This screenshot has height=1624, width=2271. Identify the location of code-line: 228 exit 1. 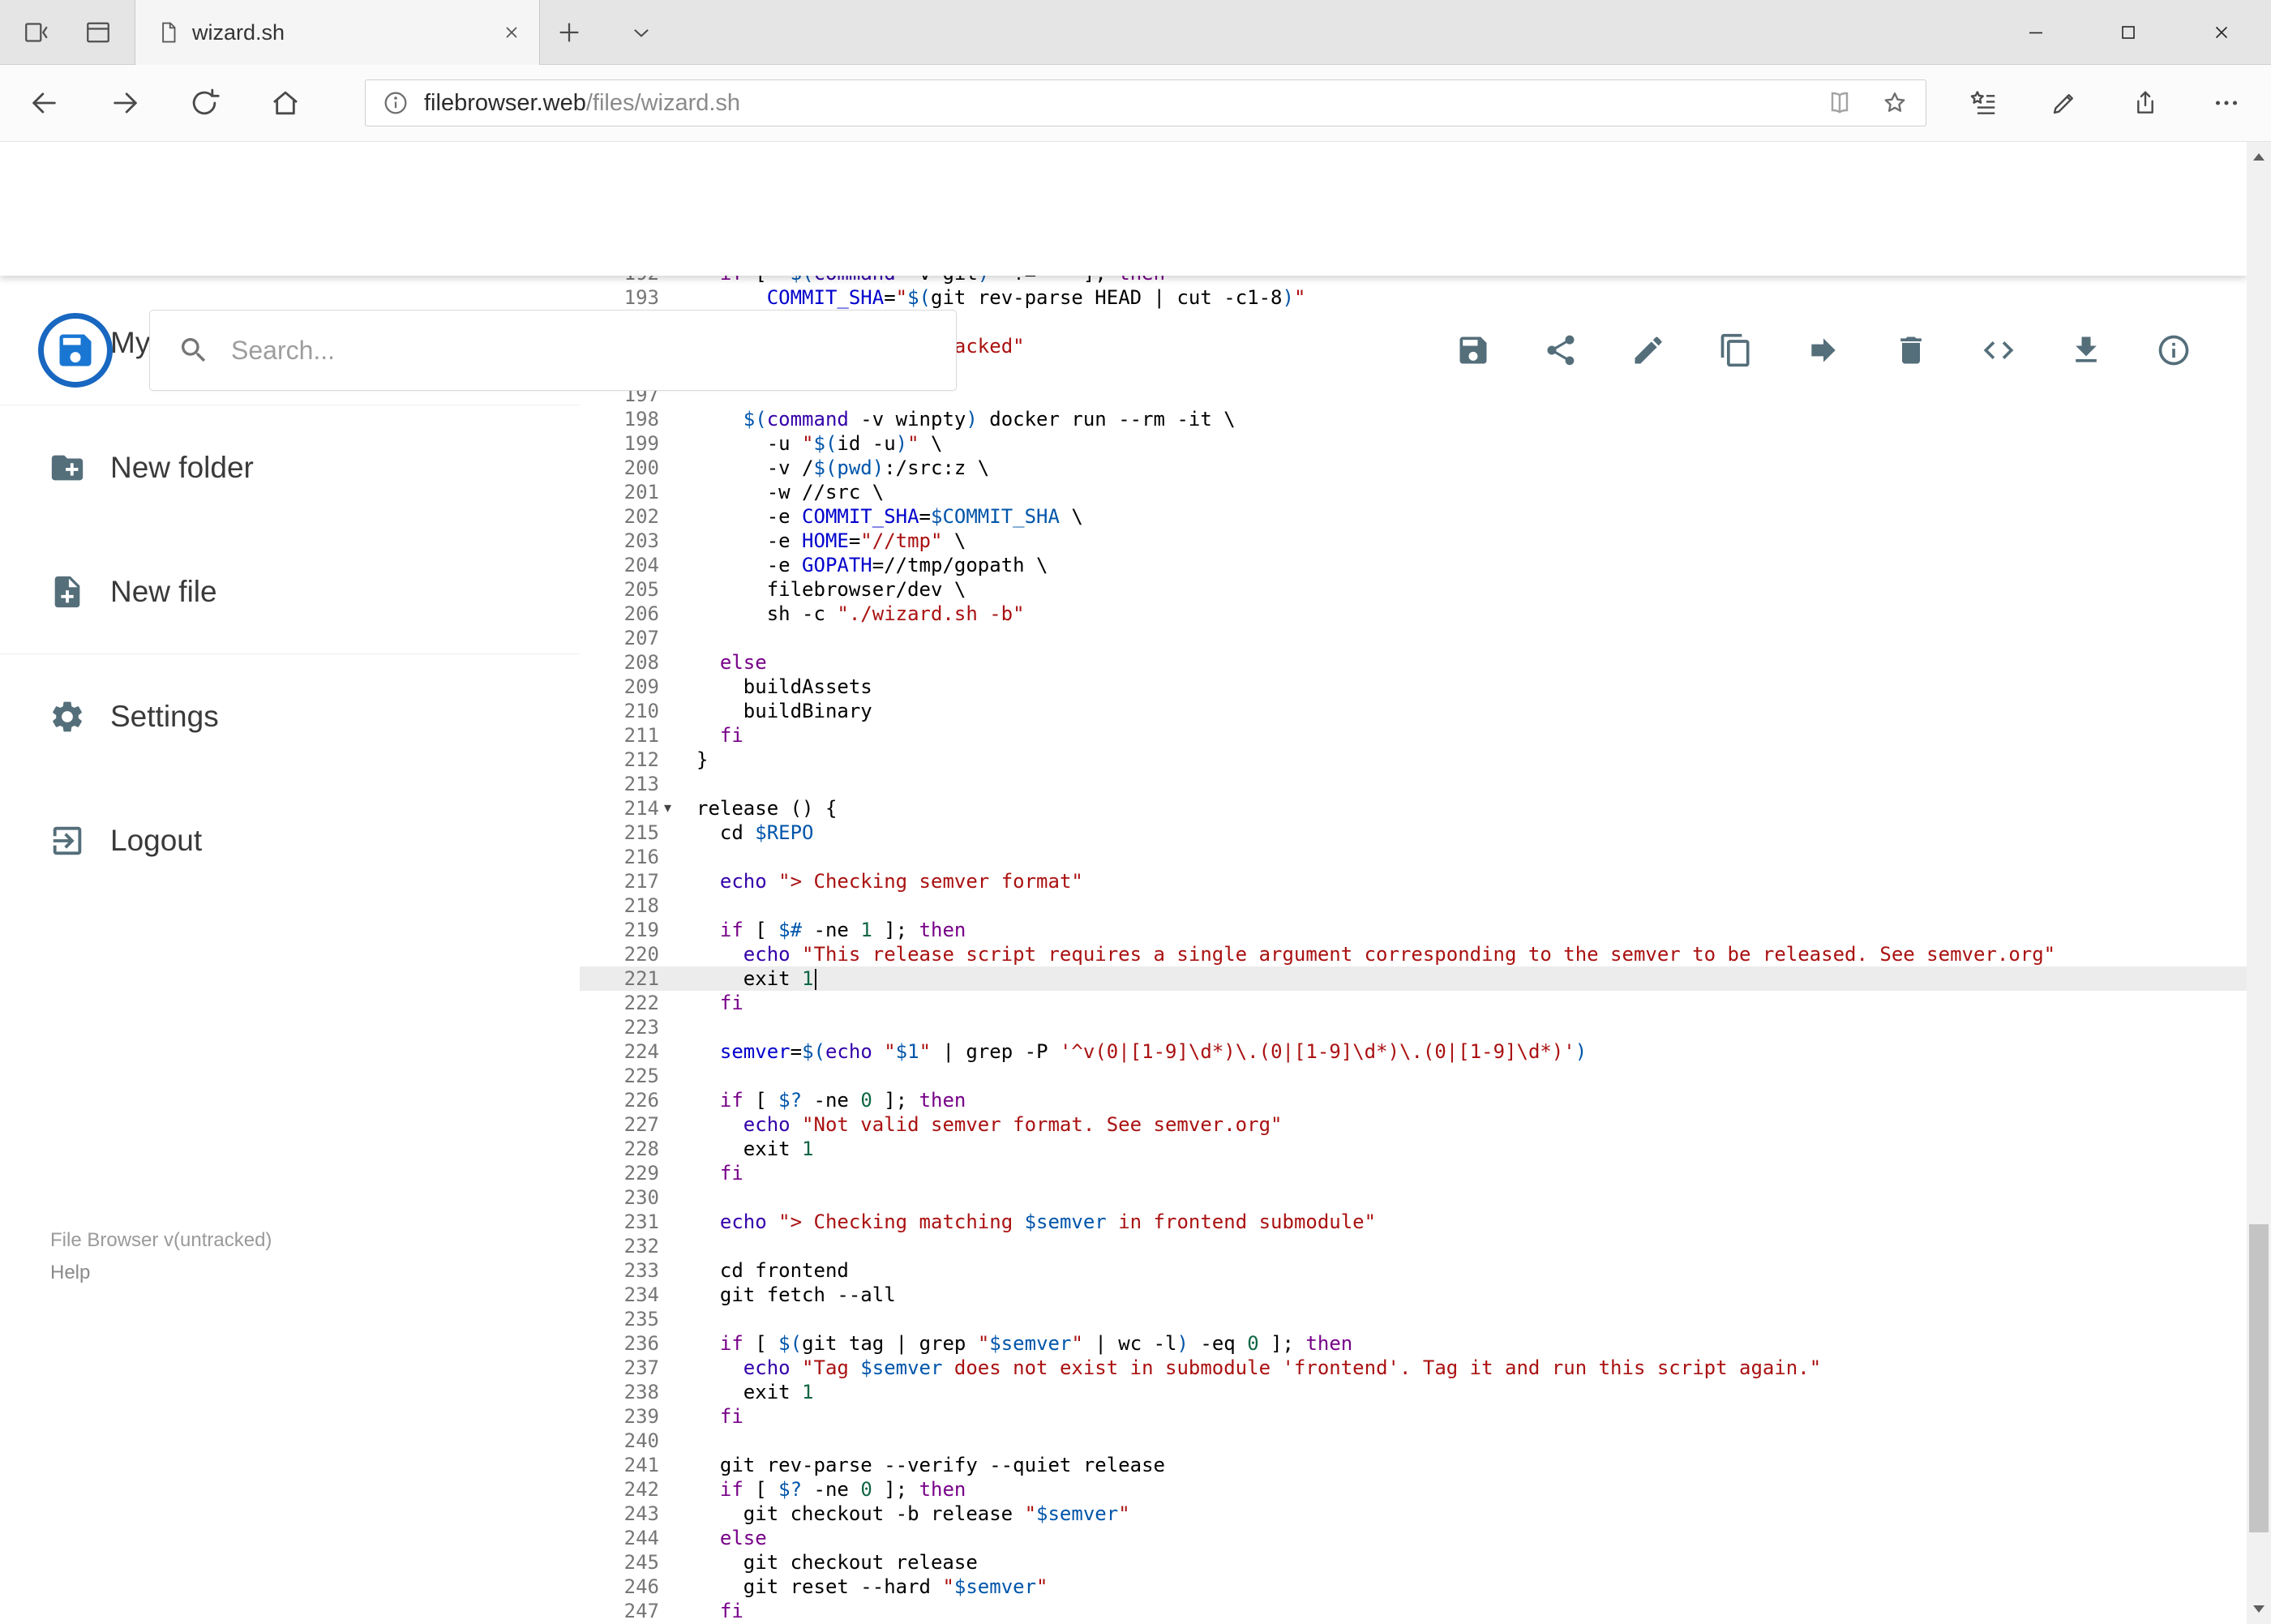
(1414, 1149).